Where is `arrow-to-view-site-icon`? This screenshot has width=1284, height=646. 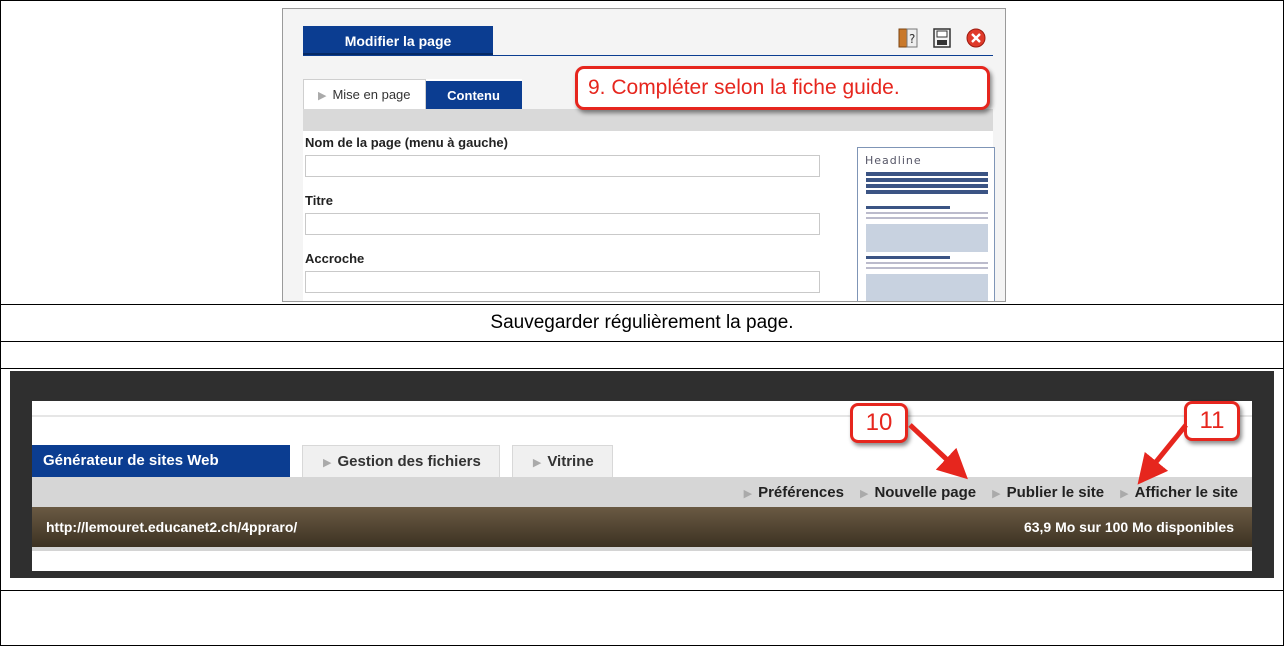 arrow-to-view-site-icon is located at coordinates (1162, 454).